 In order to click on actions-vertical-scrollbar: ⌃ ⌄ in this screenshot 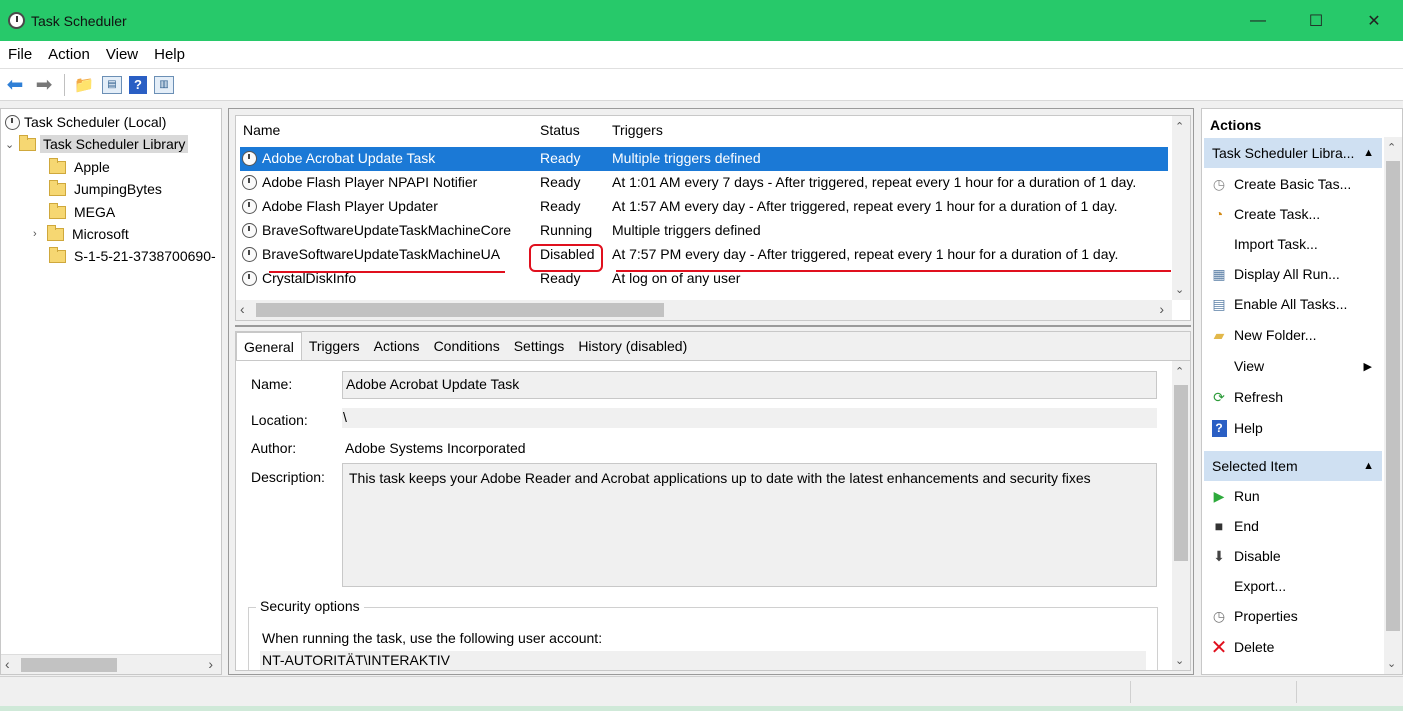, I will do `click(1393, 405)`.